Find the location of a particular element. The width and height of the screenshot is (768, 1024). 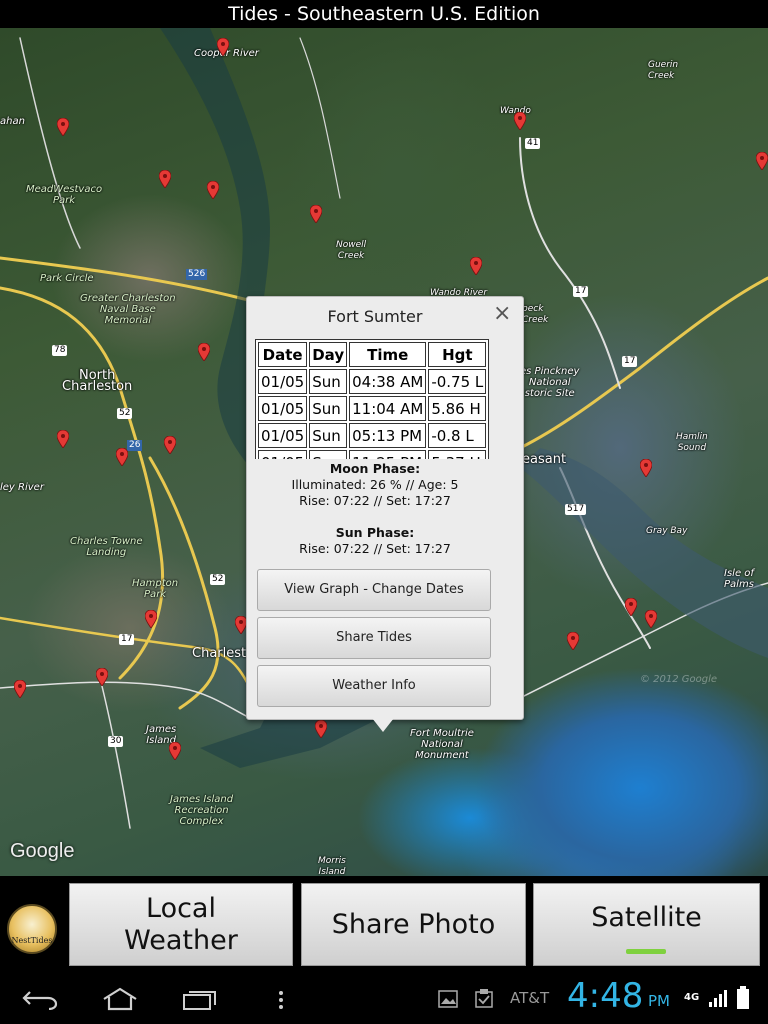

label-isle-of-palms: Isle of Palms is located at coordinates (739, 579).